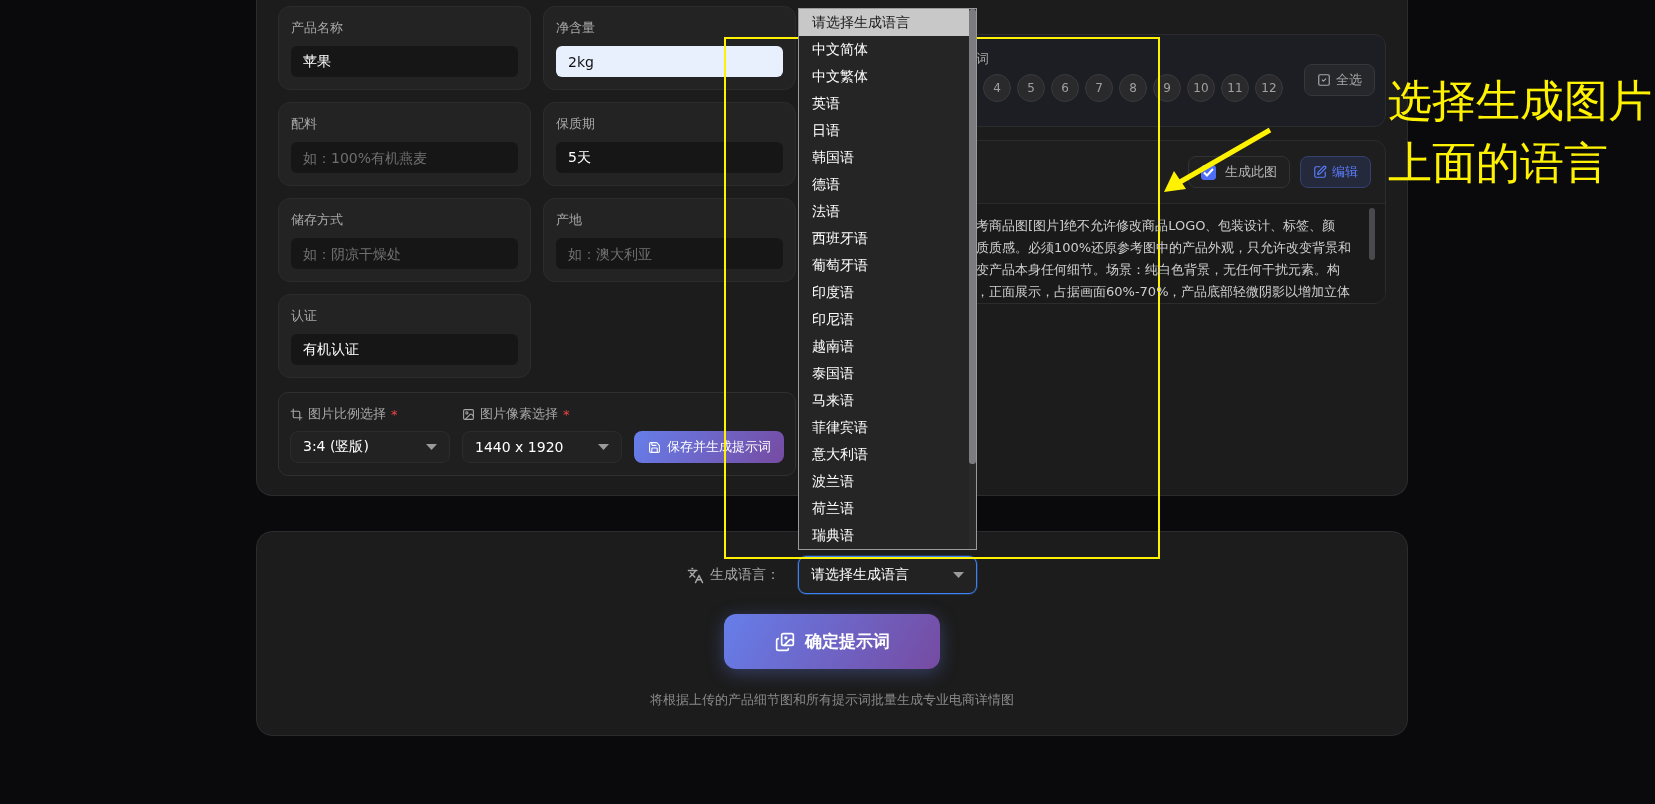  I want to click on field-label: 储存方式, so click(317, 220).